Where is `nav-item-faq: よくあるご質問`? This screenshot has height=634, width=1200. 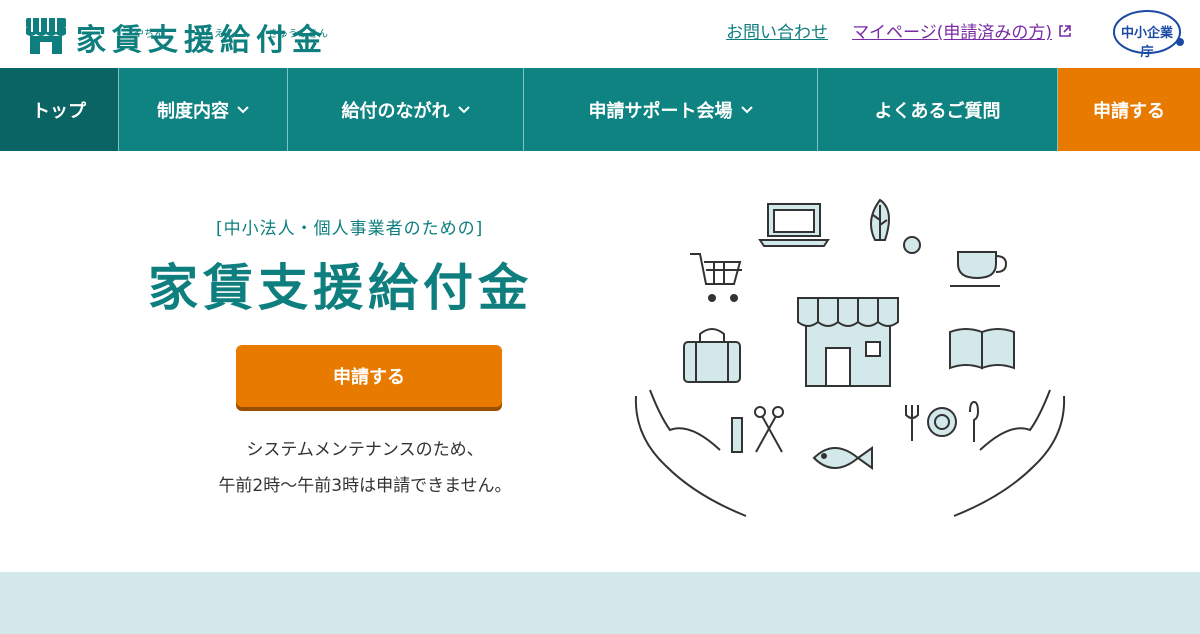 nav-item-faq: よくあるご質問 is located at coordinates (938, 109).